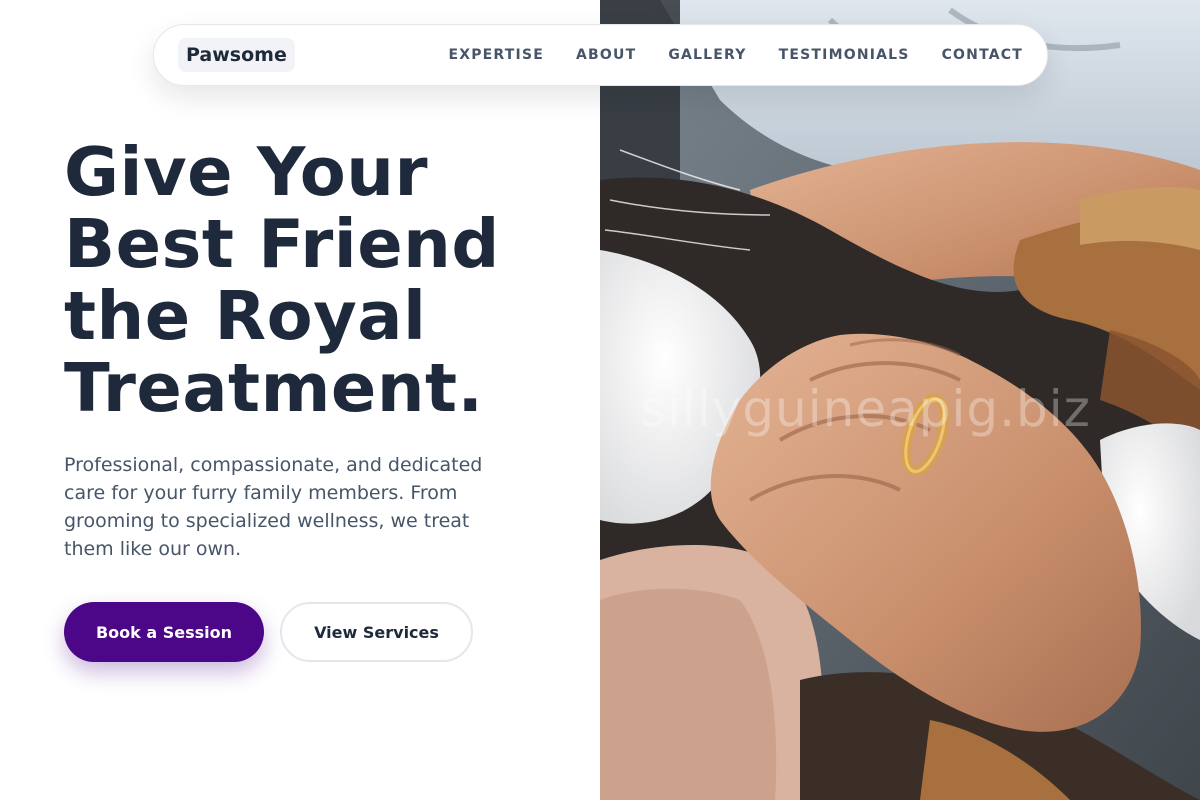 The width and height of the screenshot is (1200, 800). Describe the element at coordinates (707, 55) in the screenshot. I see `nav-link-gallery: GALLERY` at that location.